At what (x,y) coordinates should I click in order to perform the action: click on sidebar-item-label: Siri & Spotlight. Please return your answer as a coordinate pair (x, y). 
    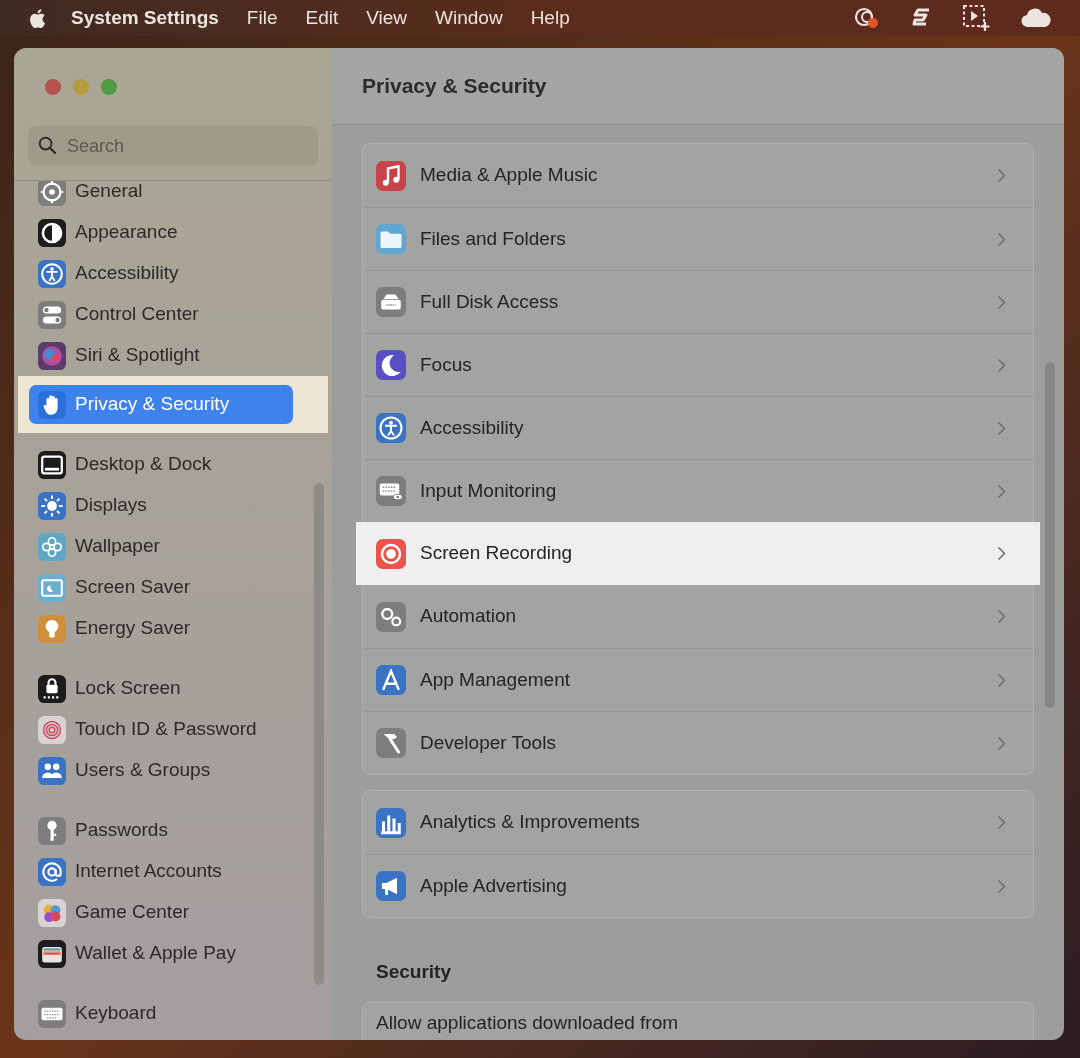
    Looking at the image, I should click on (137, 355).